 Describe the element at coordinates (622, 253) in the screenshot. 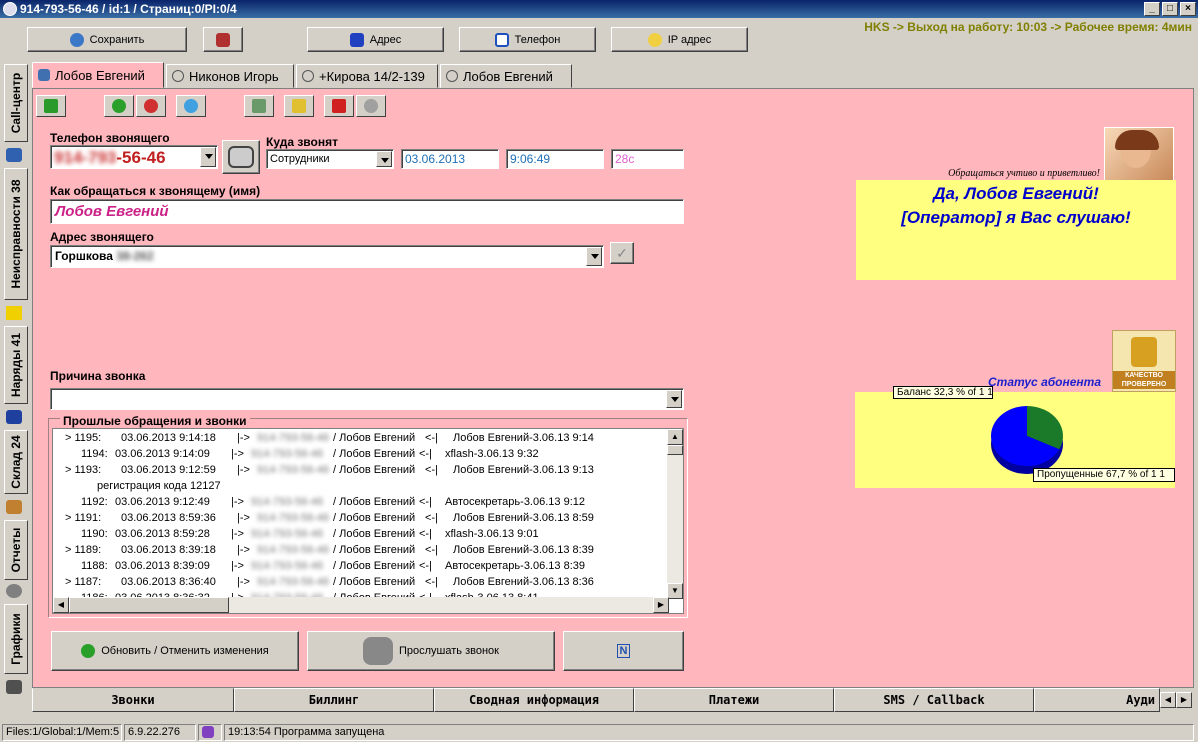

I see `confirm-address-button: ✓` at that location.